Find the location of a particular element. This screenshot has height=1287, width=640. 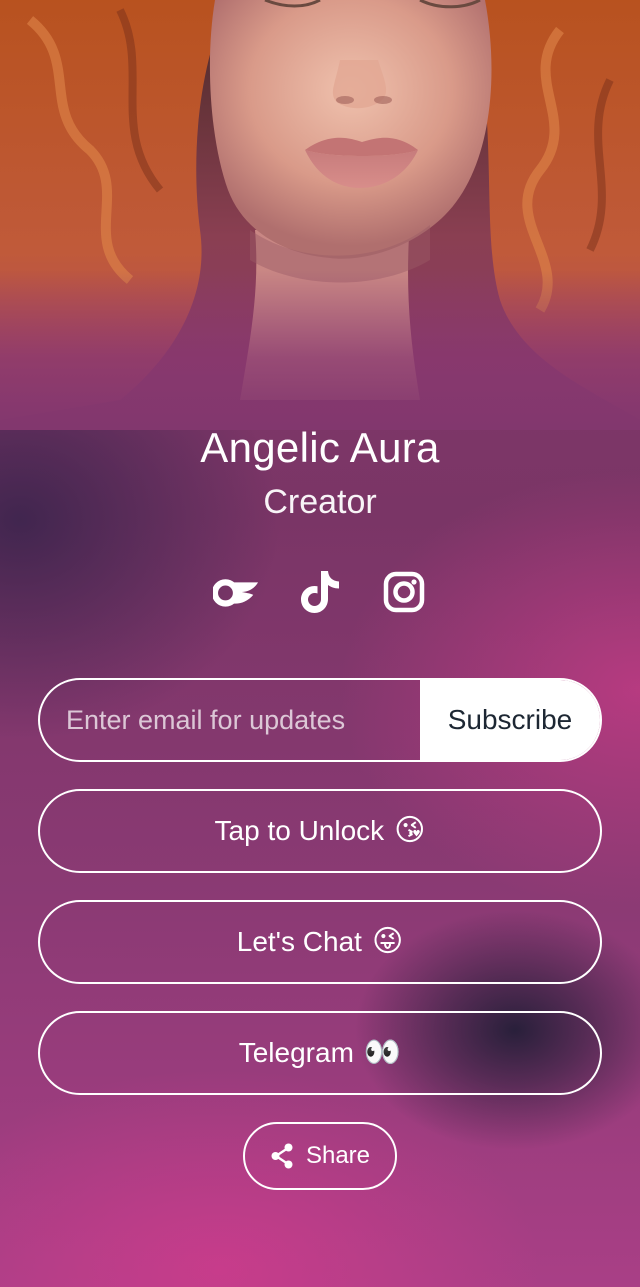

profile-header: Angelic Aura Creator is located at coordinates (320, 473).